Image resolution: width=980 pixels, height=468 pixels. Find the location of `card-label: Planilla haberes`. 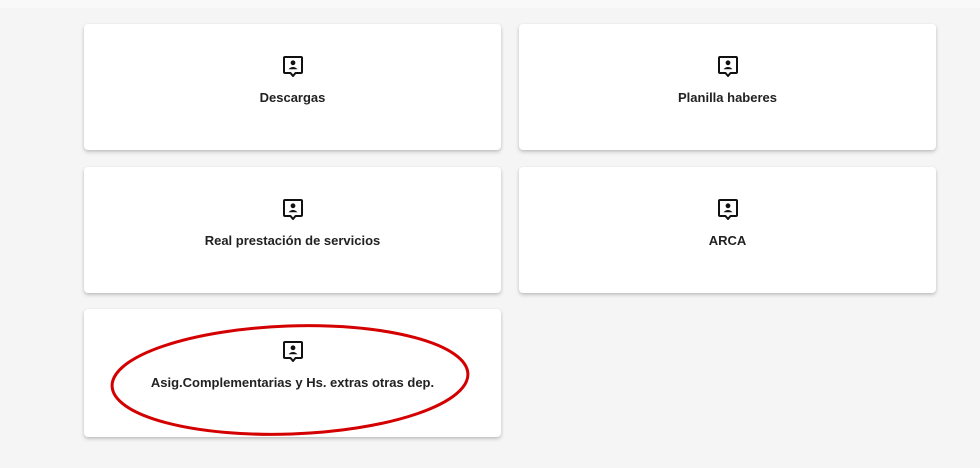

card-label: Planilla haberes is located at coordinates (727, 97).